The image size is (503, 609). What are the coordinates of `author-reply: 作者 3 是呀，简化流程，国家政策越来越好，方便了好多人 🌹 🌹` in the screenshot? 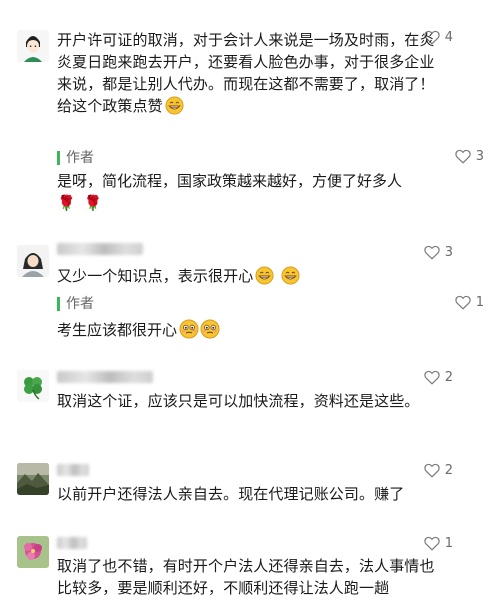 It's located at (270, 181).